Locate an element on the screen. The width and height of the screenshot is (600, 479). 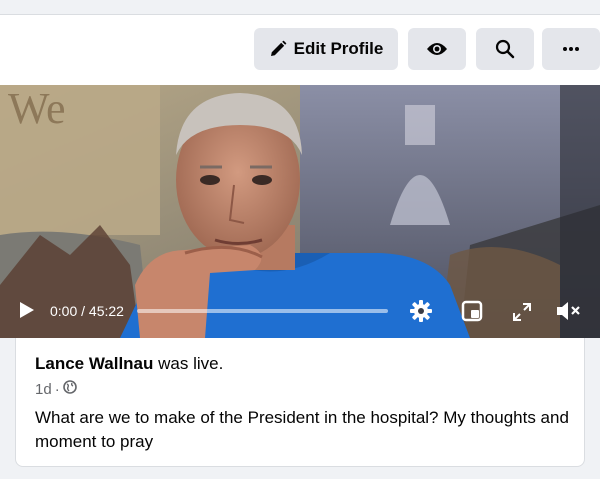
author-name-link: Lance Wallnau is located at coordinates (94, 363).